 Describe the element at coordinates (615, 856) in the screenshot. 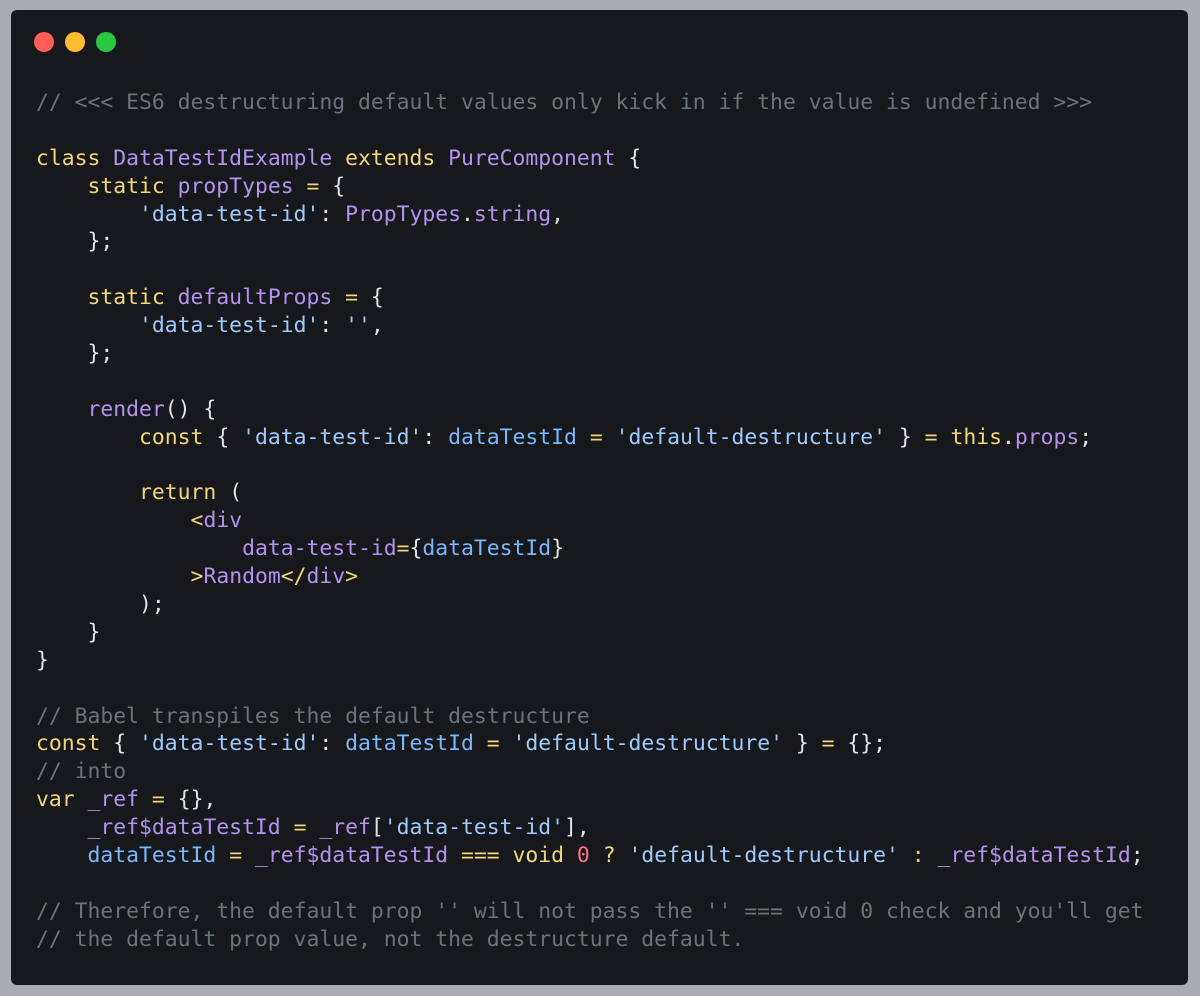

I see `code-token: ?` at that location.